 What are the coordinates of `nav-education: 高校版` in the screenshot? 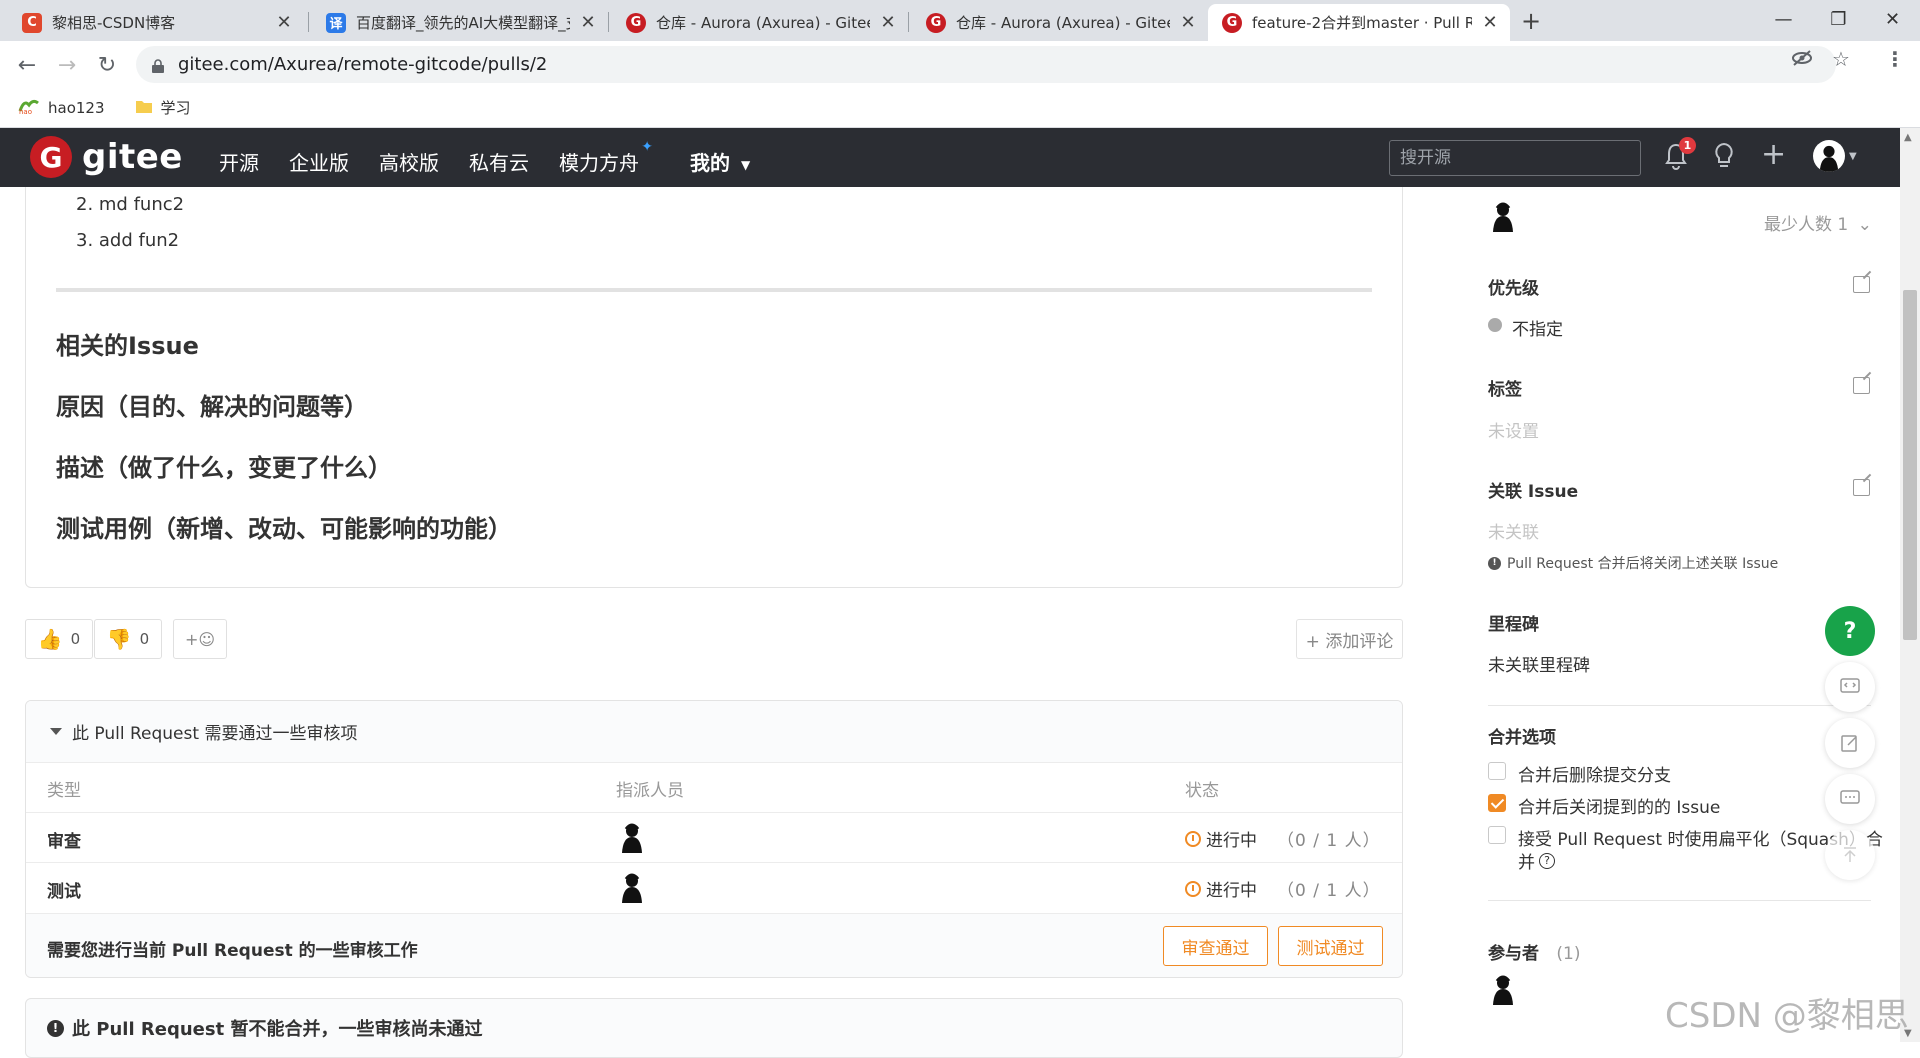 It's located at (409, 161).